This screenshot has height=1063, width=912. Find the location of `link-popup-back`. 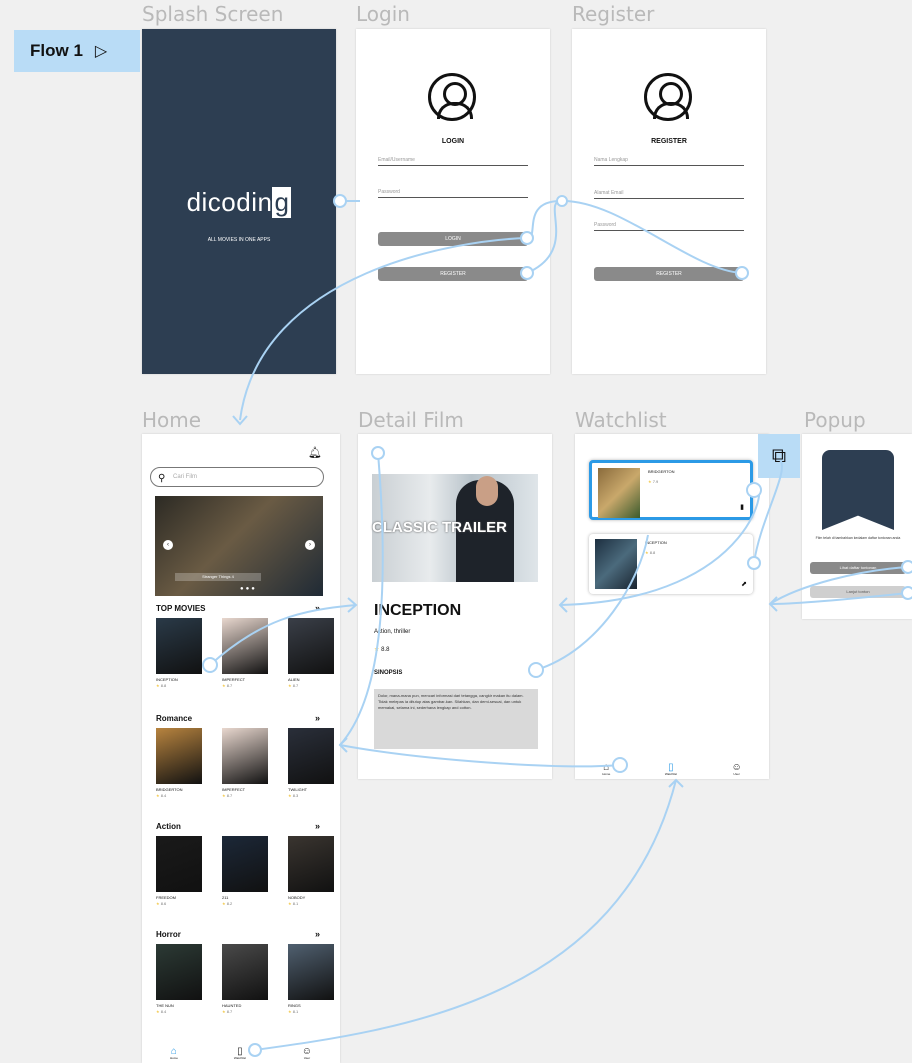

link-popup-back is located at coordinates (839, 585).